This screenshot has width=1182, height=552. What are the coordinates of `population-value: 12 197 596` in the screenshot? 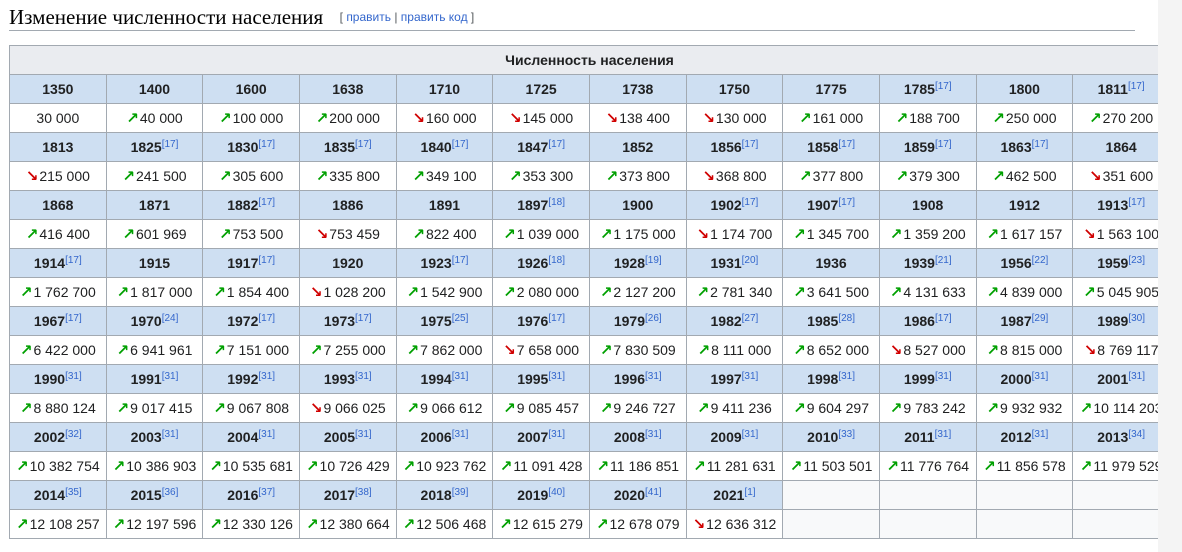 It's located at (161, 524).